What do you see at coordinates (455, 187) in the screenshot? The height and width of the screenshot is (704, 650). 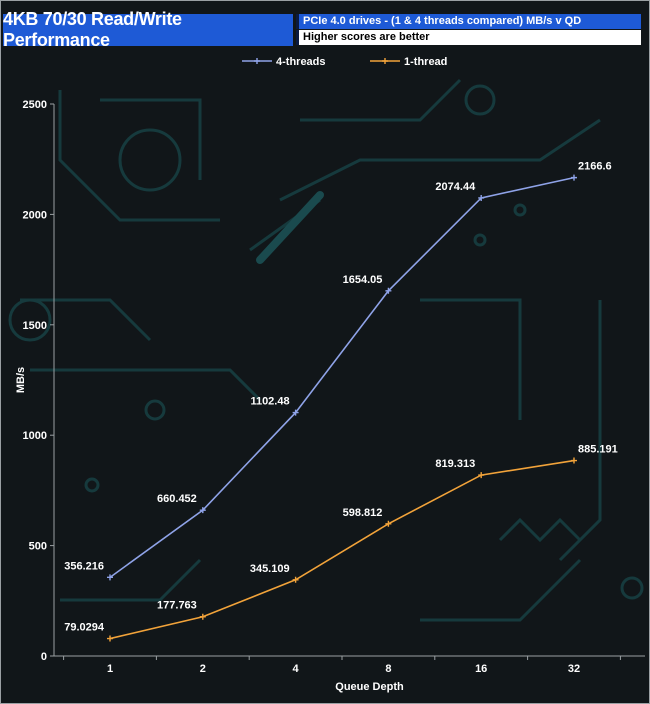 I see `data-label: 2074.44` at bounding box center [455, 187].